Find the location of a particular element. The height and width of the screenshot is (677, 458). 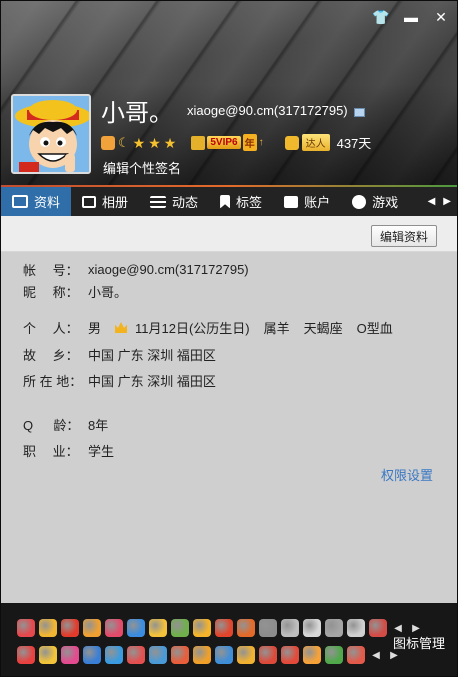

arrow-right-icon: ▶ is located at coordinates (447, 201).